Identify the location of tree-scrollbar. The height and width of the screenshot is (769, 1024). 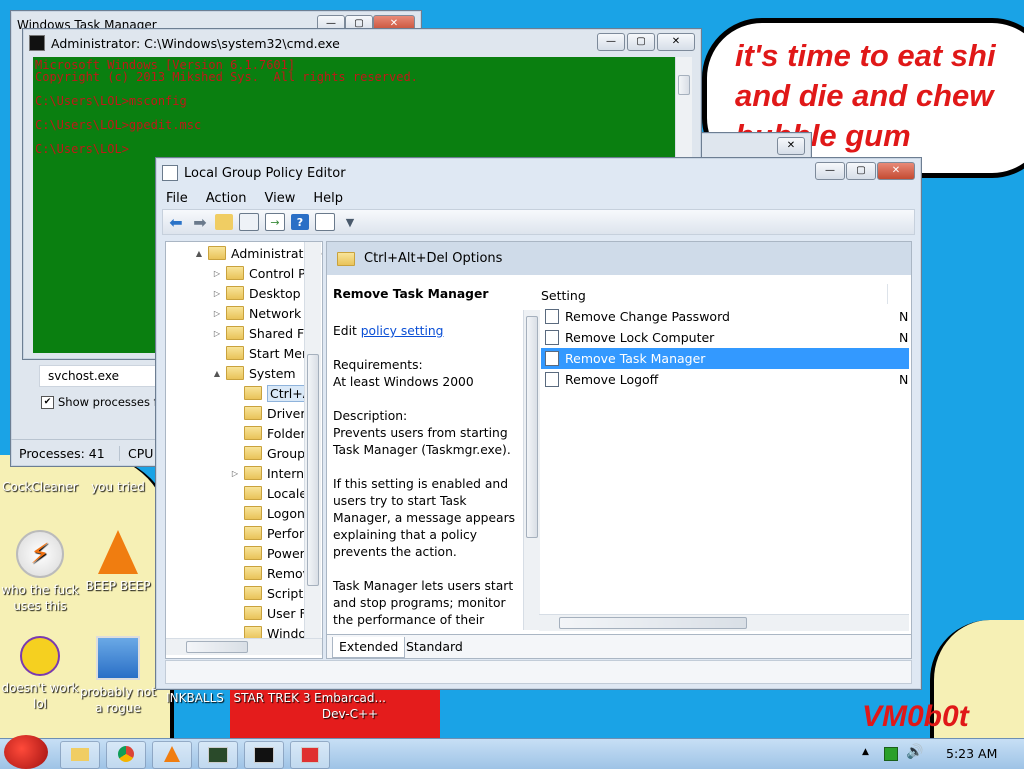
(312, 440).